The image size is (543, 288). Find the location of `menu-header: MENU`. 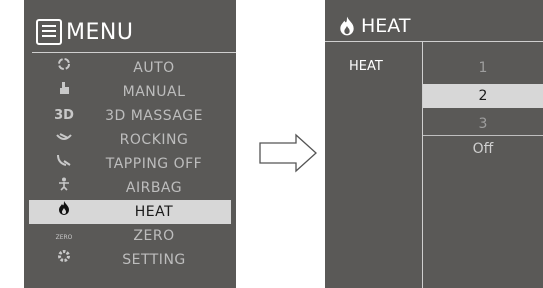

menu-header: MENU is located at coordinates (130, 32).